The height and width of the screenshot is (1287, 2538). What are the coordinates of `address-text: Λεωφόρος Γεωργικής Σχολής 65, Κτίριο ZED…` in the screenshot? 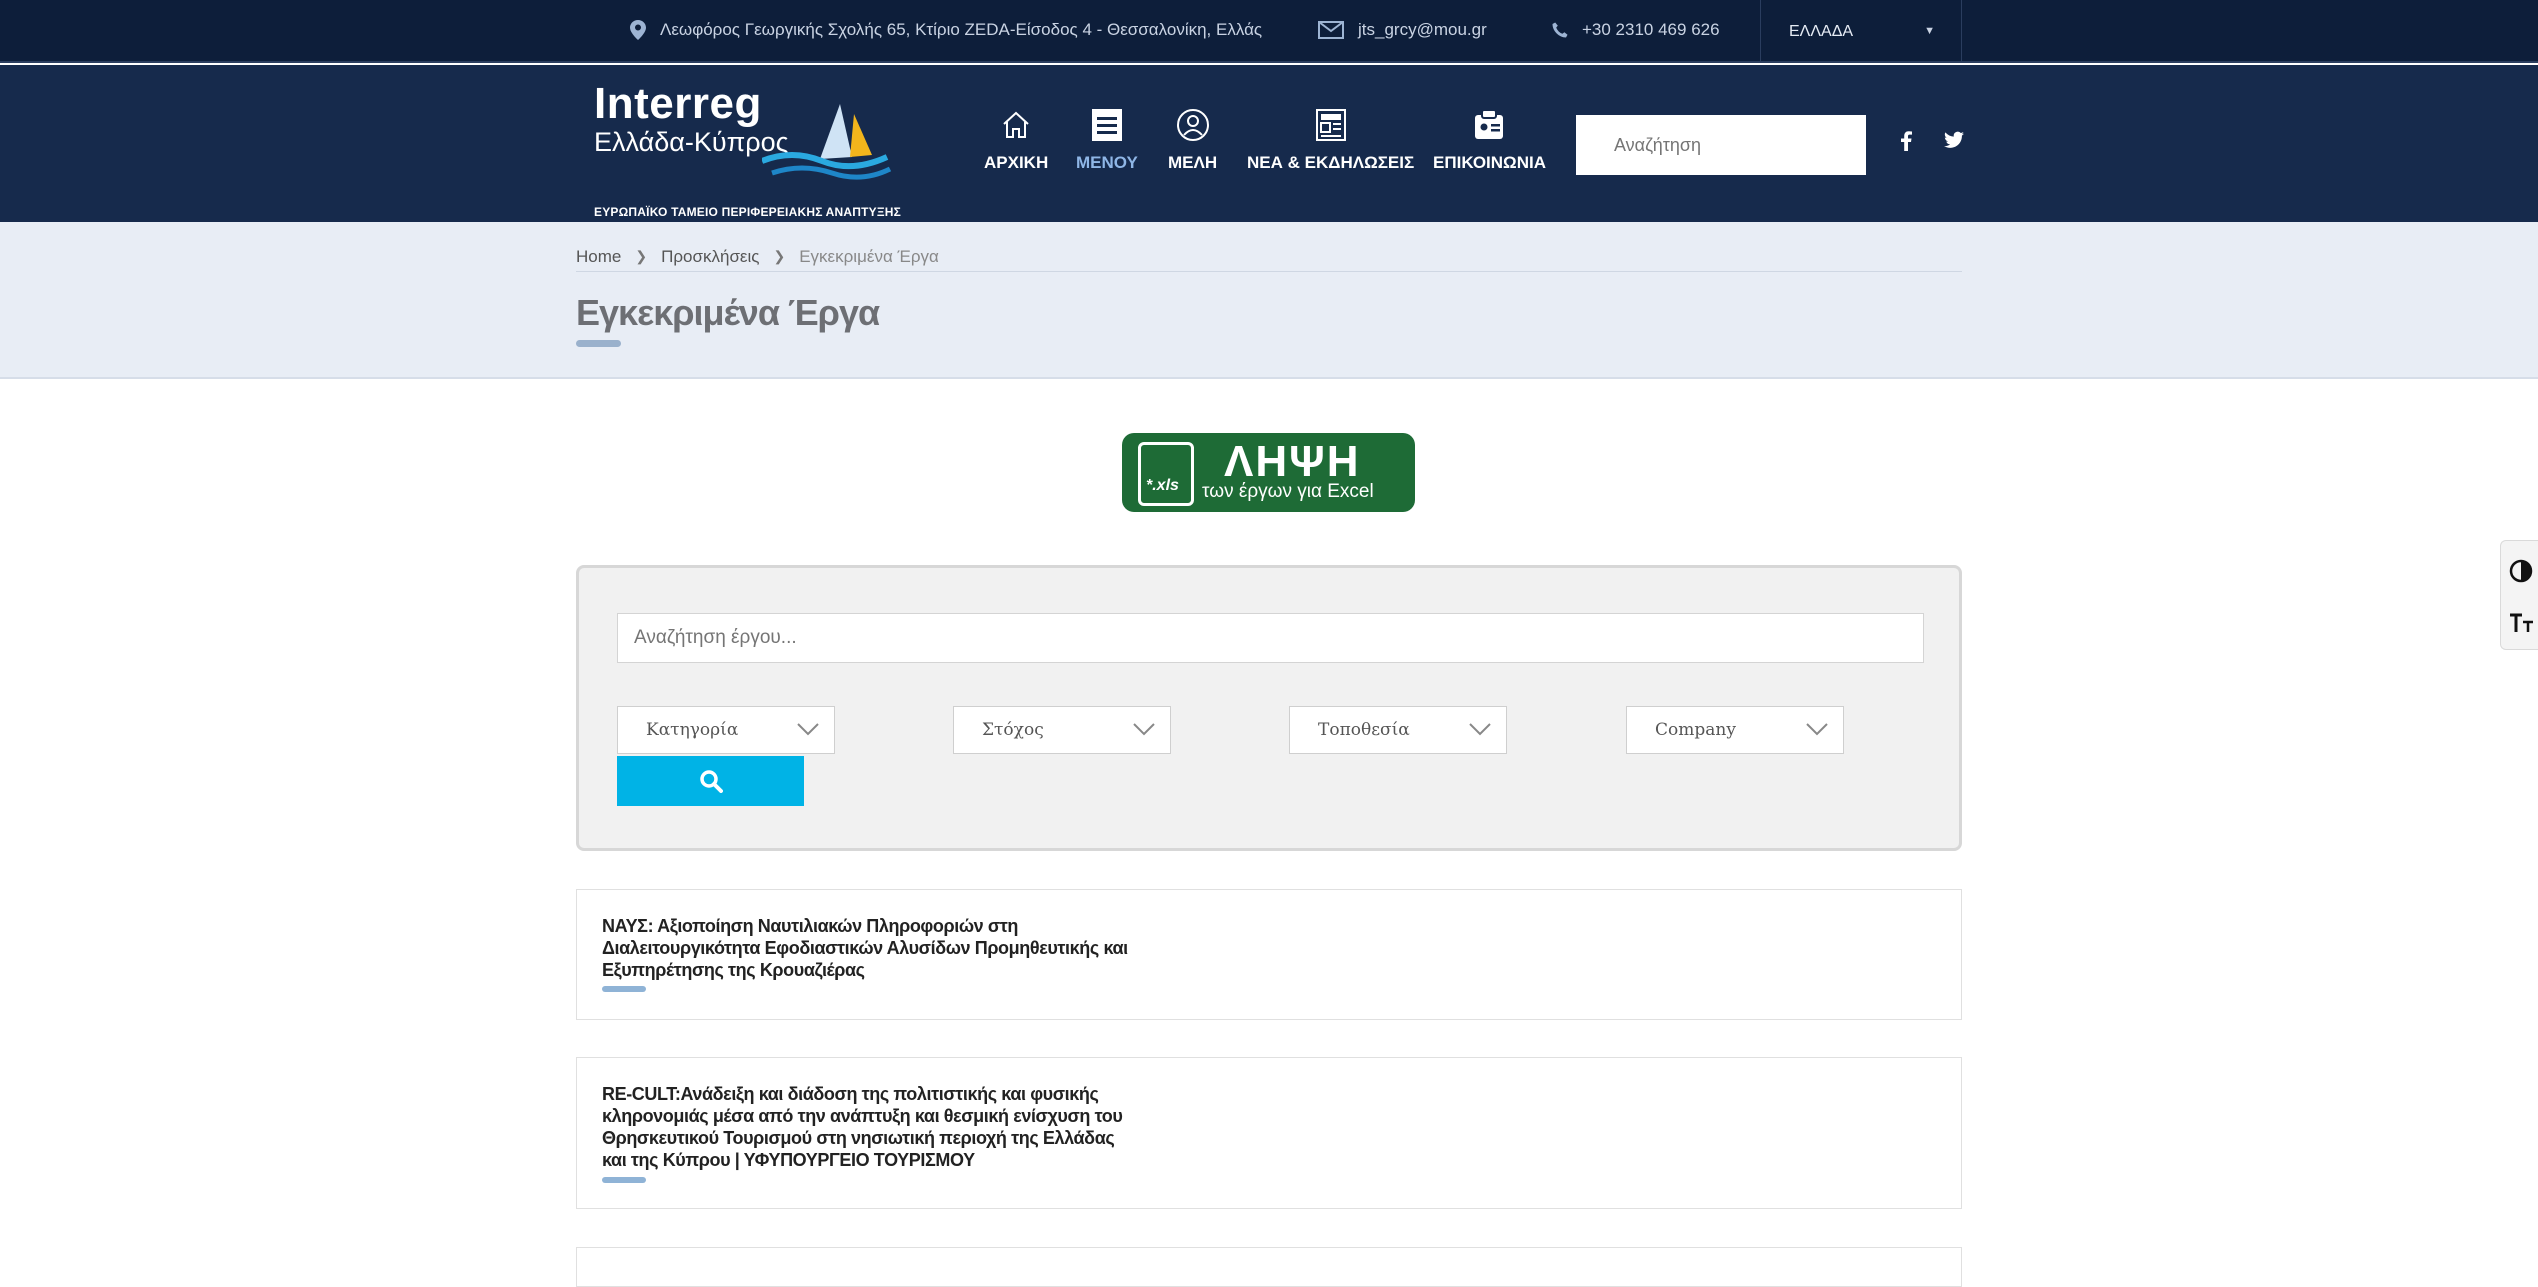 It's located at (961, 29).